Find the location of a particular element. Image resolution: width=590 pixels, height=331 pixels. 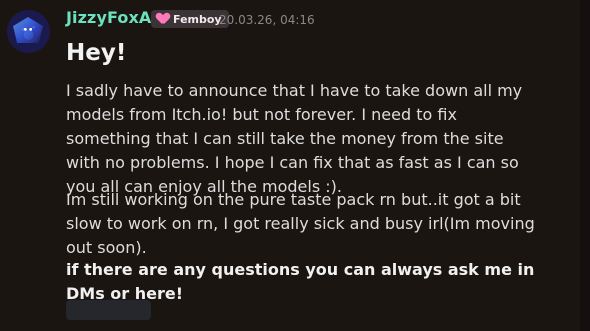

timestamp: 20.03.26, 04:16 is located at coordinates (267, 20).